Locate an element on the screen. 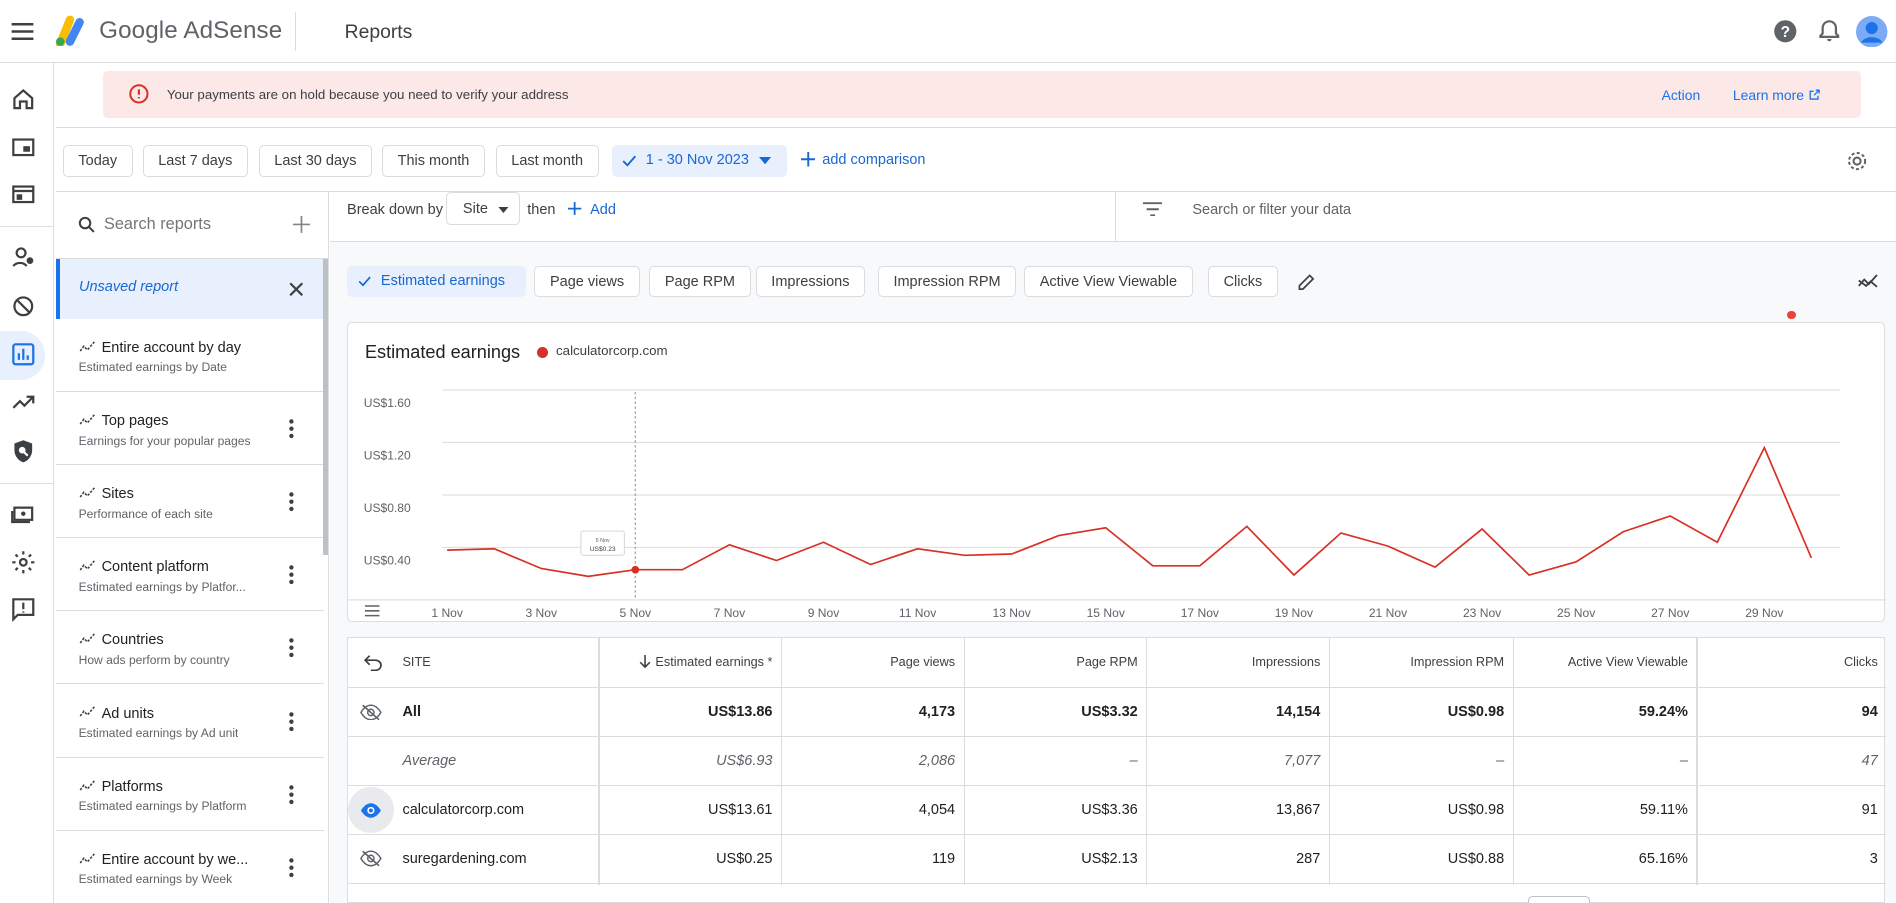  home-icon is located at coordinates (23, 99).